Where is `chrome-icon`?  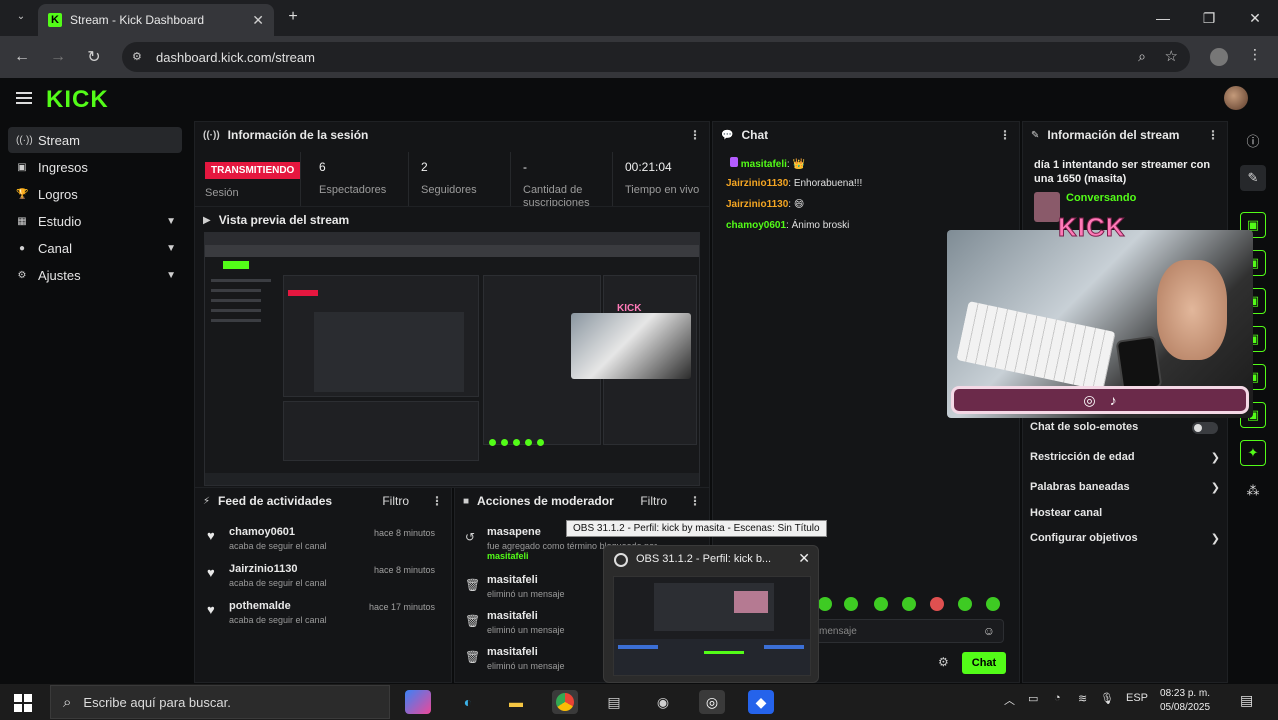 chrome-icon is located at coordinates (565, 702).